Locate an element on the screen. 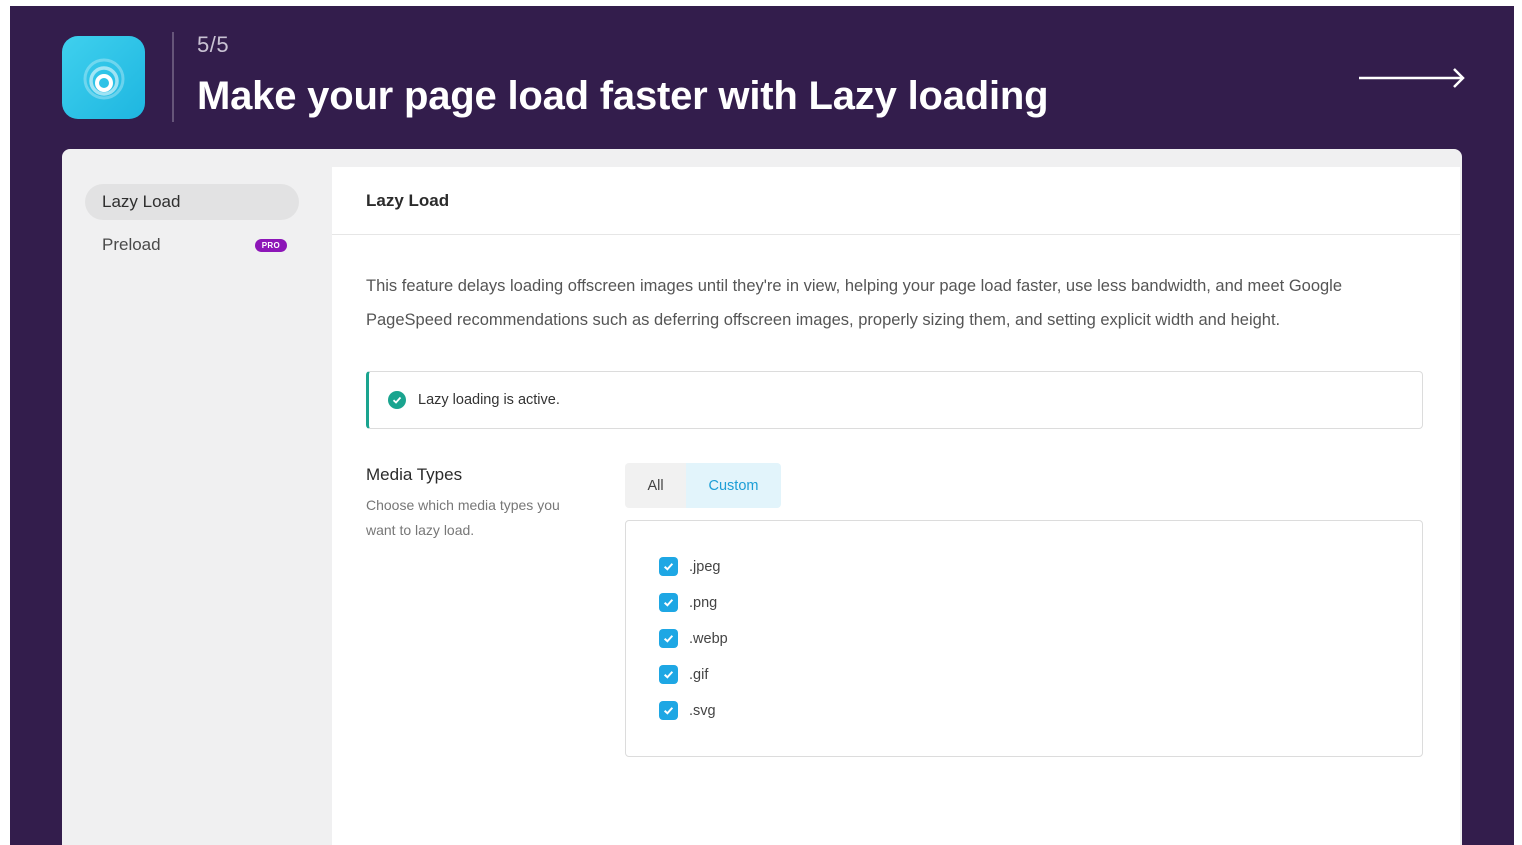 The image size is (1522, 845). arrow-right-icon is located at coordinates (1412, 78).